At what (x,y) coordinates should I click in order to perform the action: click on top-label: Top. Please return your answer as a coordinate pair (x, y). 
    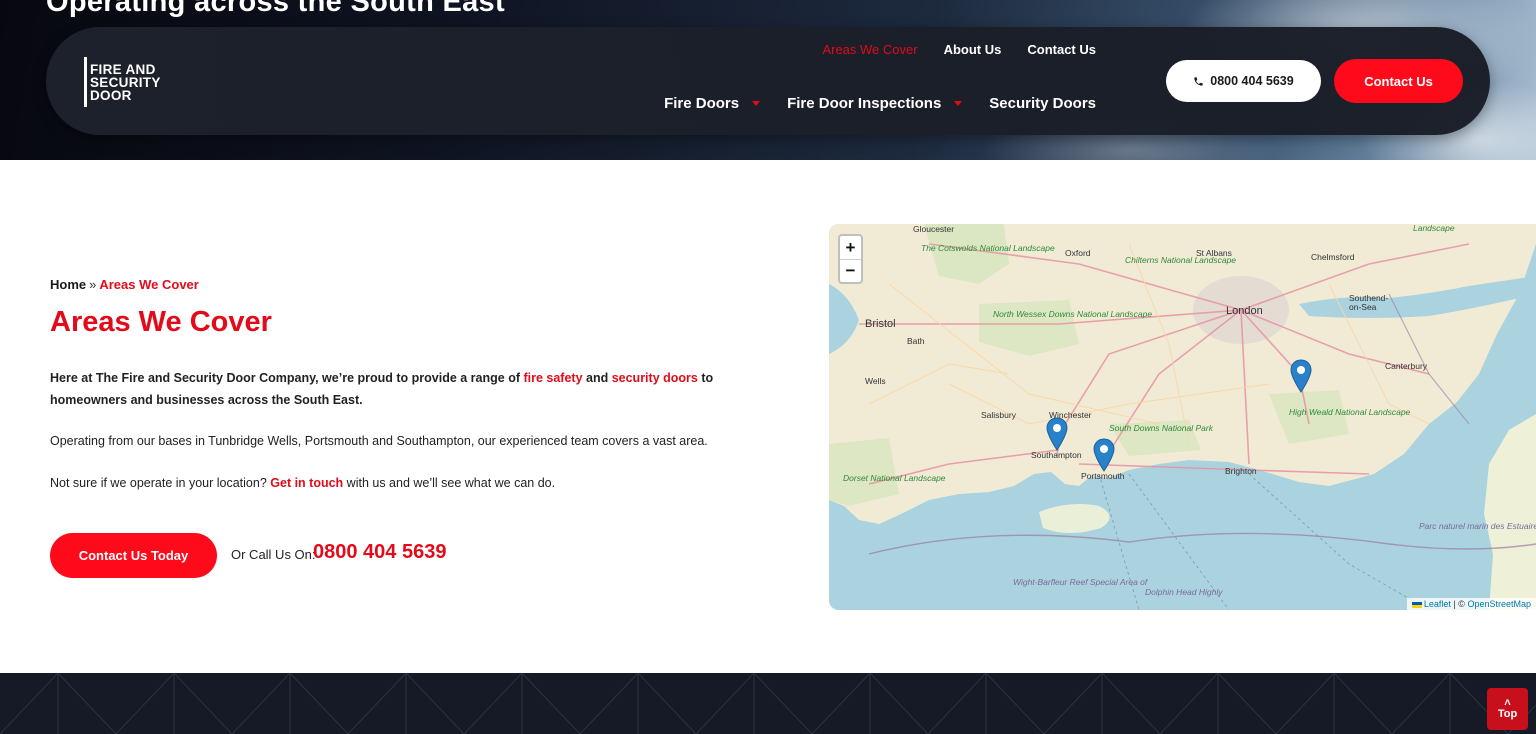
    Looking at the image, I should click on (1507, 714).